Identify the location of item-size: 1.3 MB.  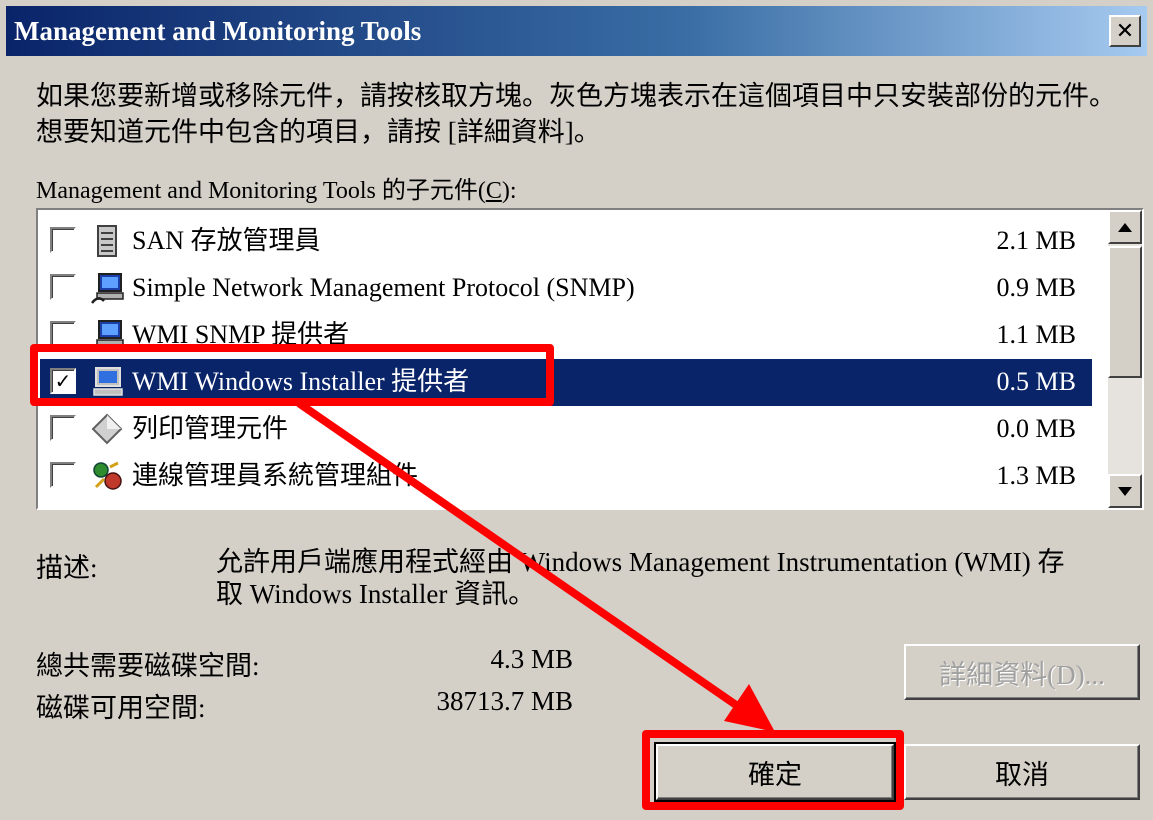
(1036, 475).